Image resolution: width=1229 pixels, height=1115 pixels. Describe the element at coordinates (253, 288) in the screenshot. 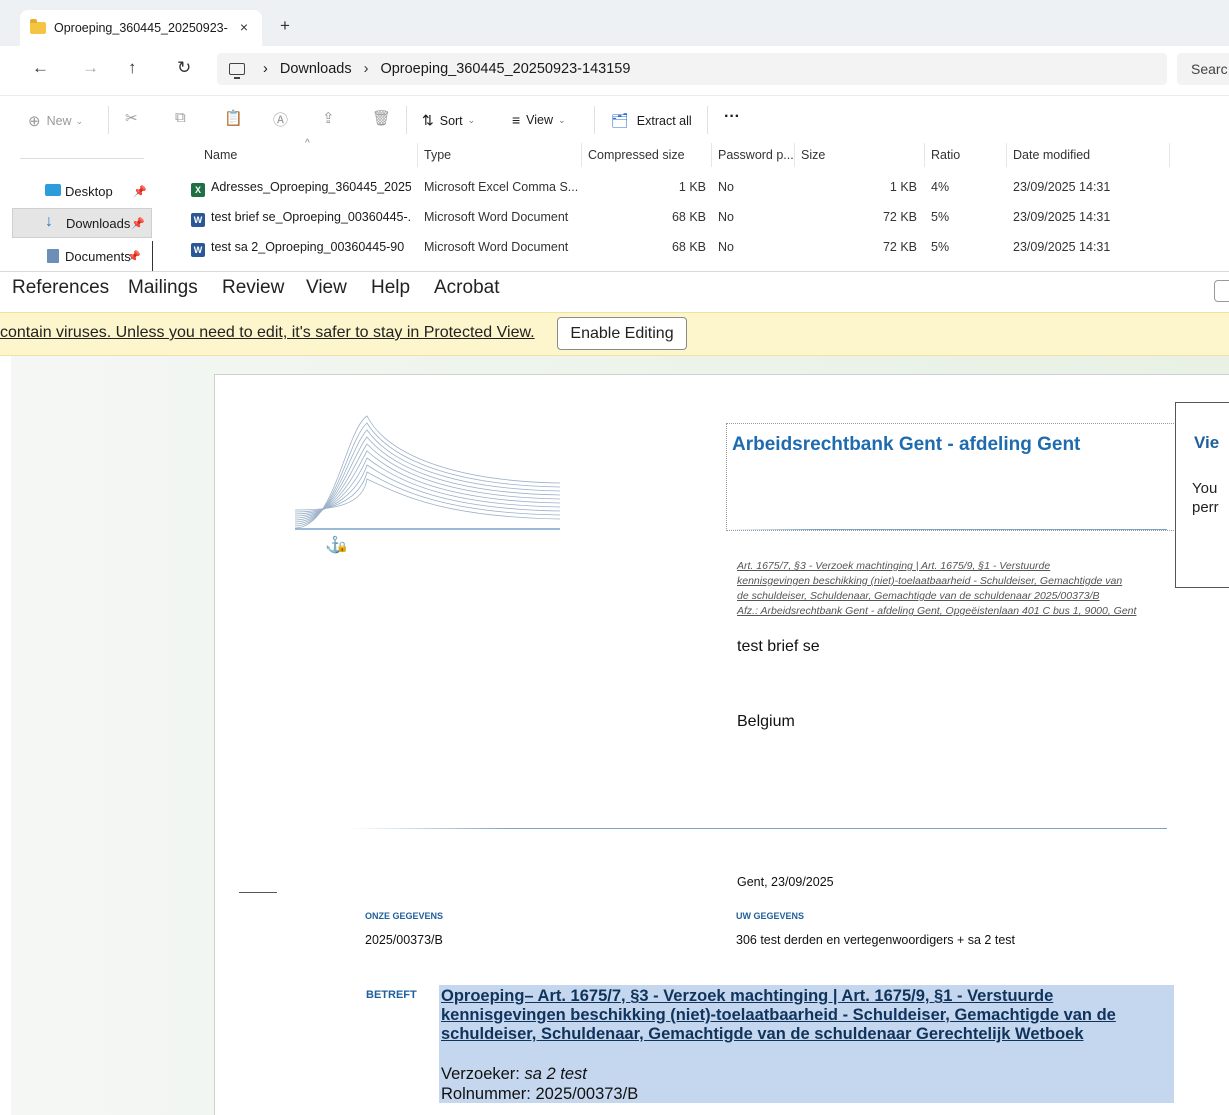

I see `tab-review: Review` at that location.